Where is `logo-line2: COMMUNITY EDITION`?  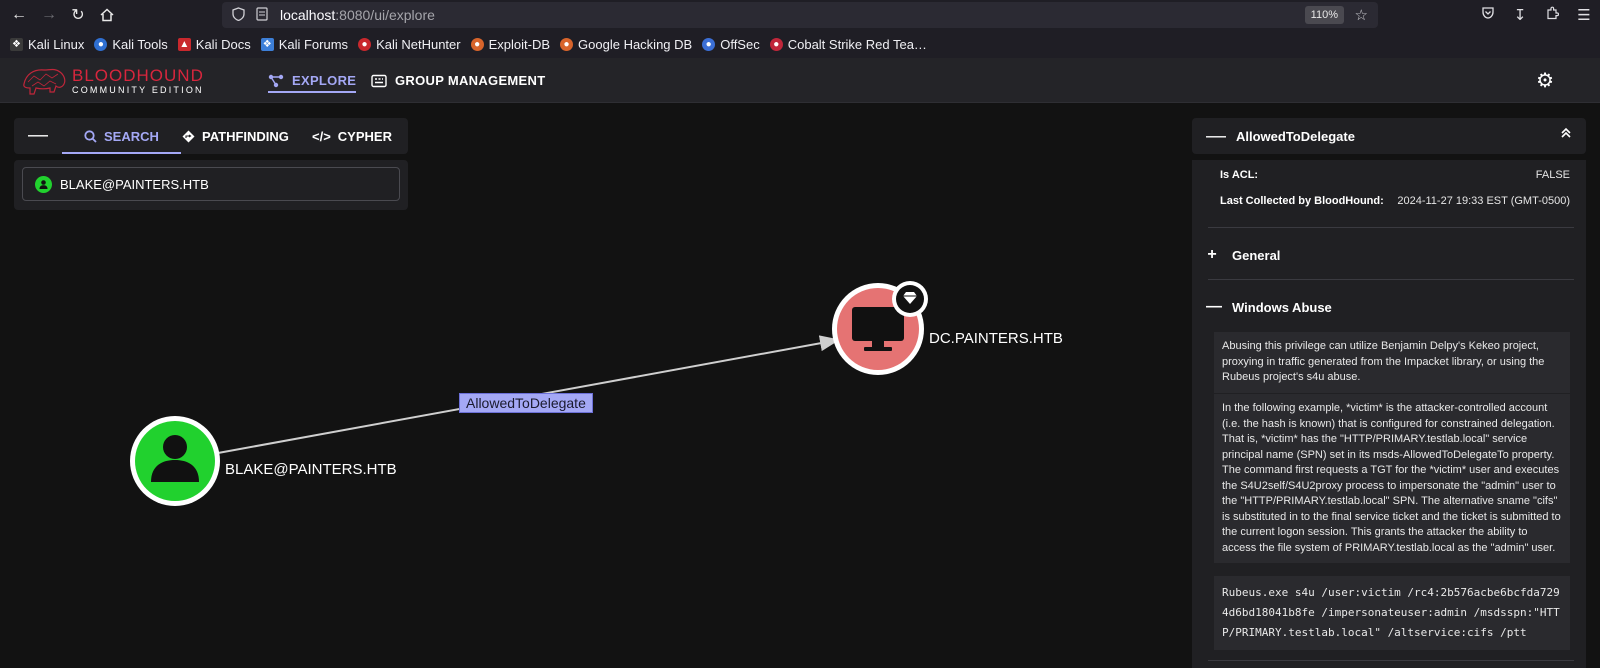
logo-line2: COMMUNITY EDITION is located at coordinates (138, 90).